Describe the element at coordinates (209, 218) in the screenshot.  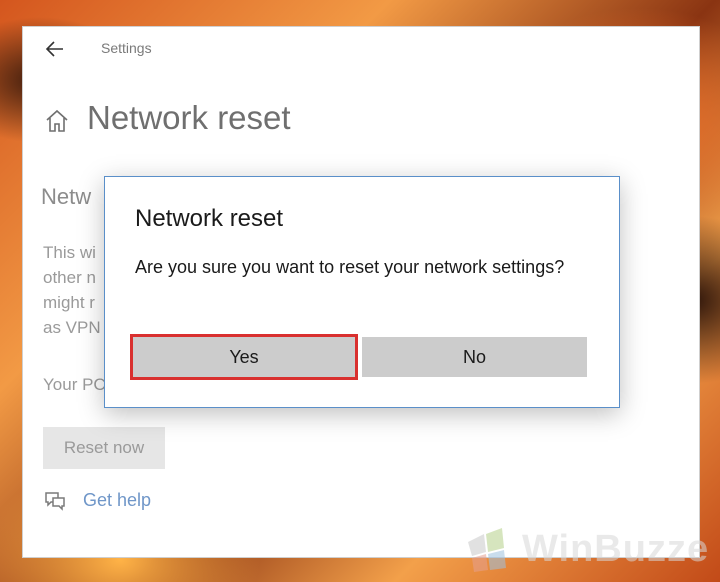
I see `dialog-title: Network reset` at that location.